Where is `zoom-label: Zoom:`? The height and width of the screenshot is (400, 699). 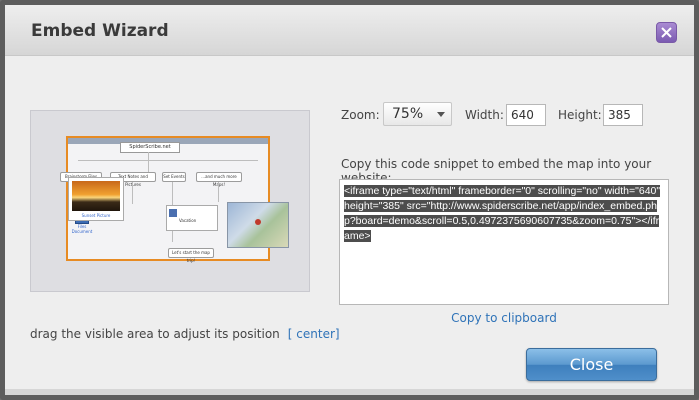 zoom-label: Zoom: is located at coordinates (360, 115).